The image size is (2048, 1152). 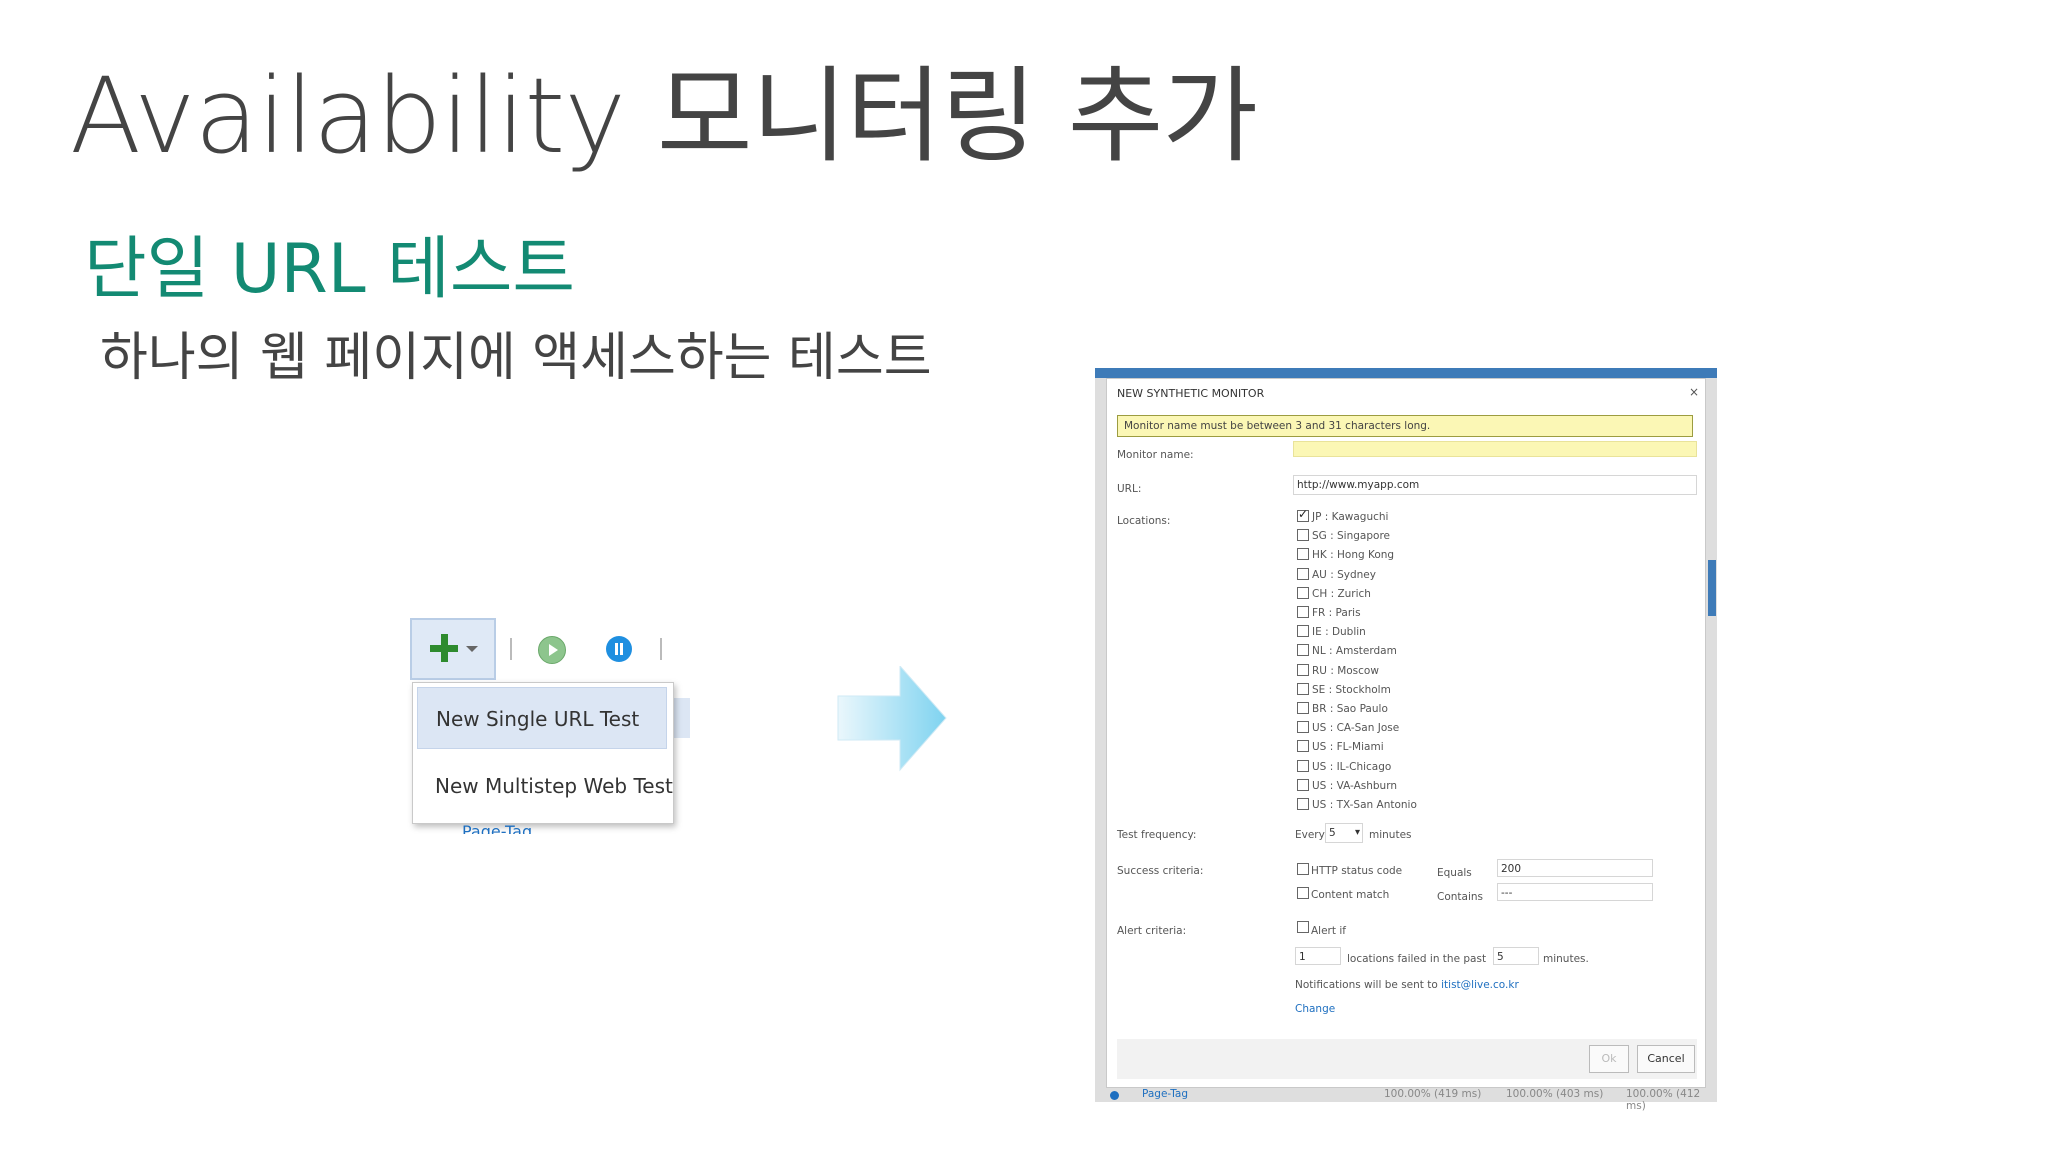 What do you see at coordinates (1663, 1100) in the screenshot?
I see `row-value-3: 100.00% (412 ms)` at bounding box center [1663, 1100].